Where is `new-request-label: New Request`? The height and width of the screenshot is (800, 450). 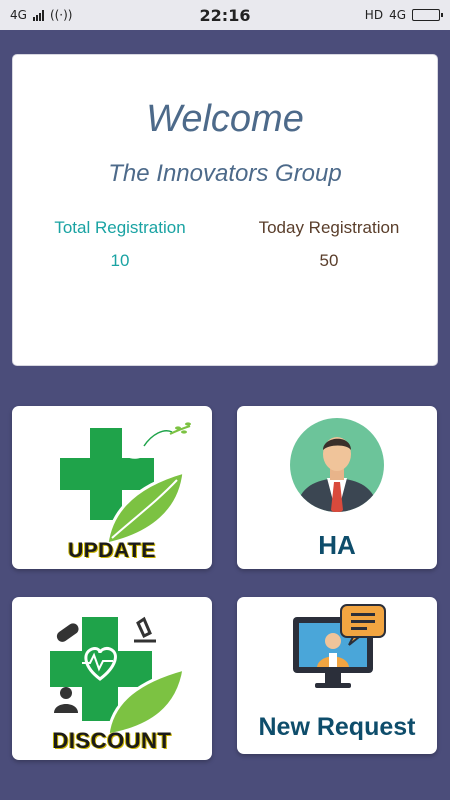
new-request-label: New Request is located at coordinates (337, 727).